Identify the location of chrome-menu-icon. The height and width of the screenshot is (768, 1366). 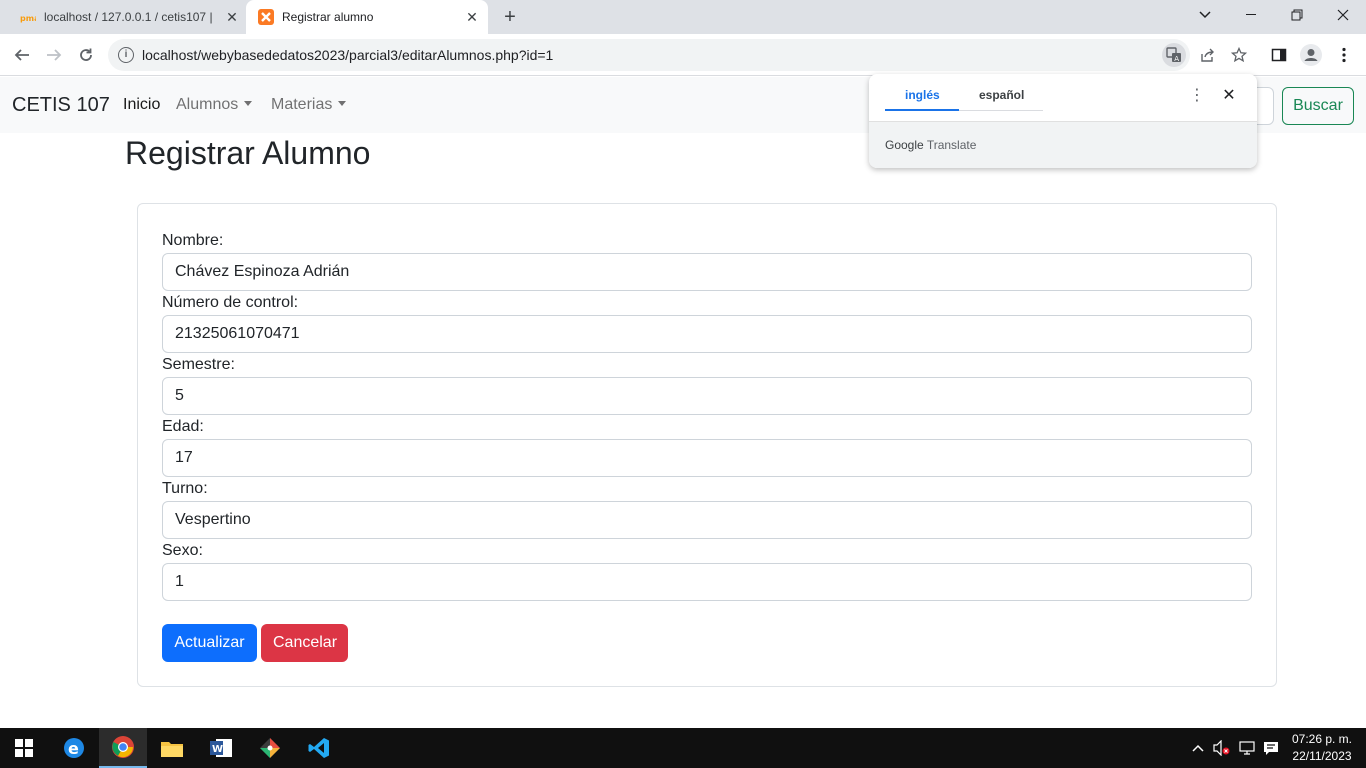
(1344, 55).